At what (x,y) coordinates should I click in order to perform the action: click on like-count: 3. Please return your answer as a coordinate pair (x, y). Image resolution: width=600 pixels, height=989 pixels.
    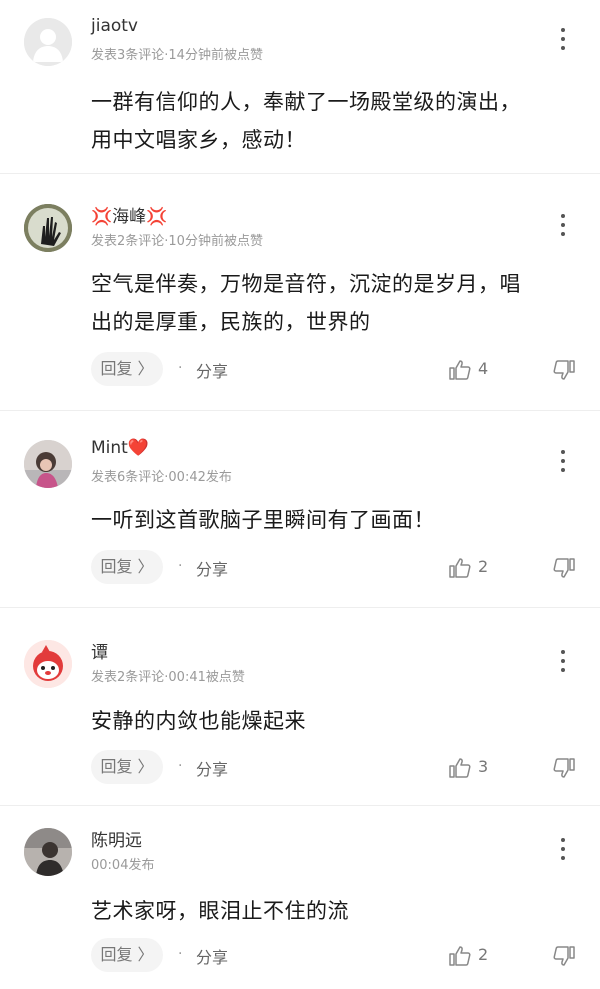
    Looking at the image, I should click on (483, 766).